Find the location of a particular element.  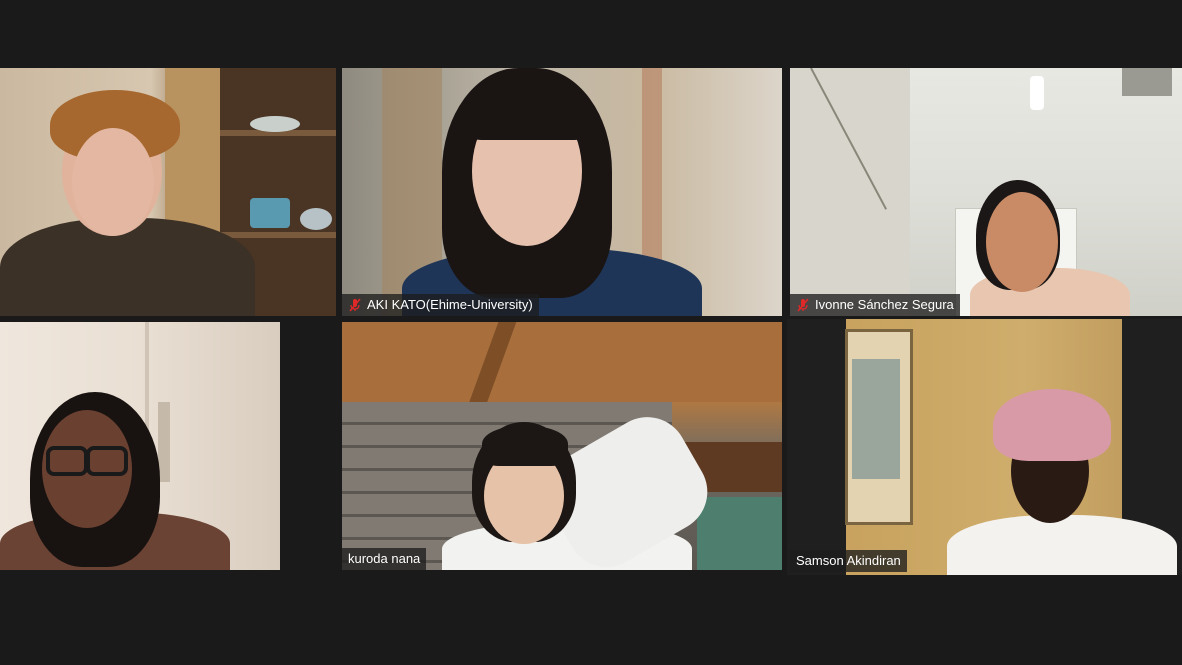

participant-name: Samson Akindiran is located at coordinates (848, 560).